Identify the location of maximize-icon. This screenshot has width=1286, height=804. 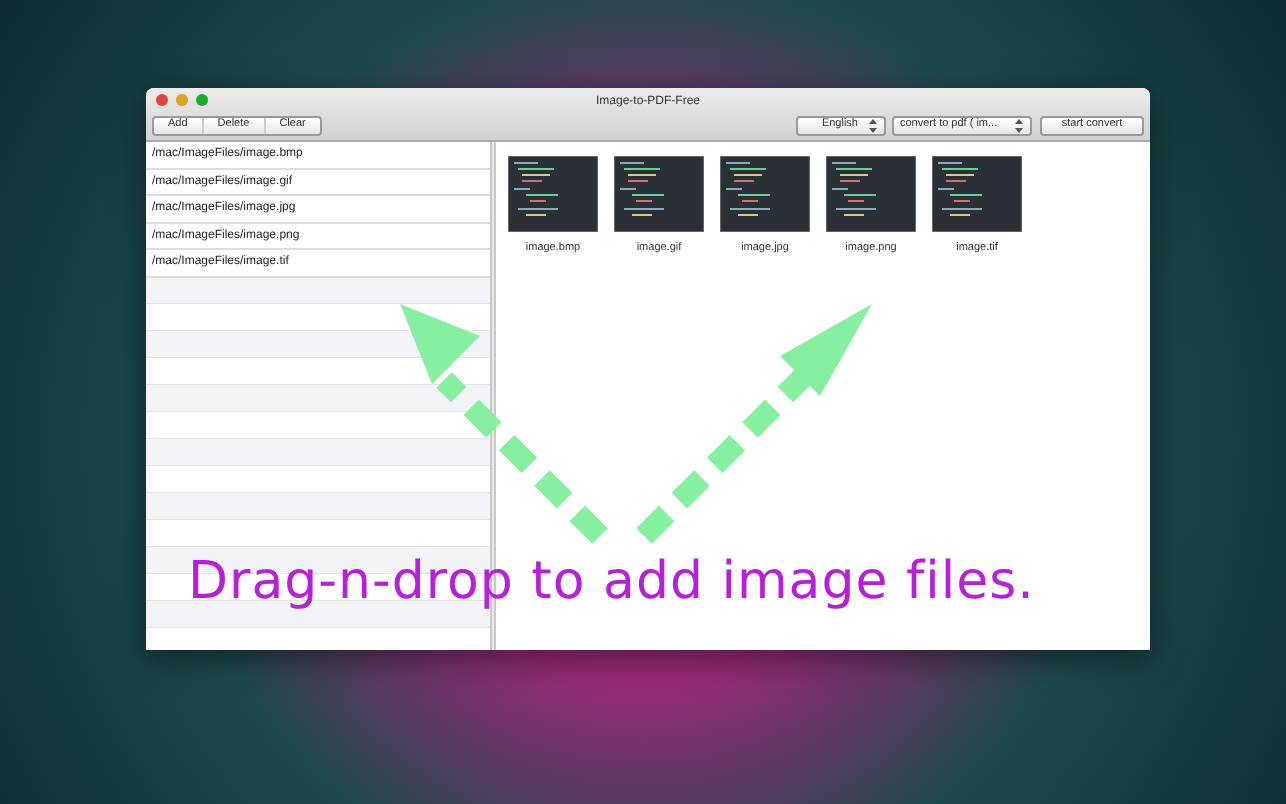
(202, 100).